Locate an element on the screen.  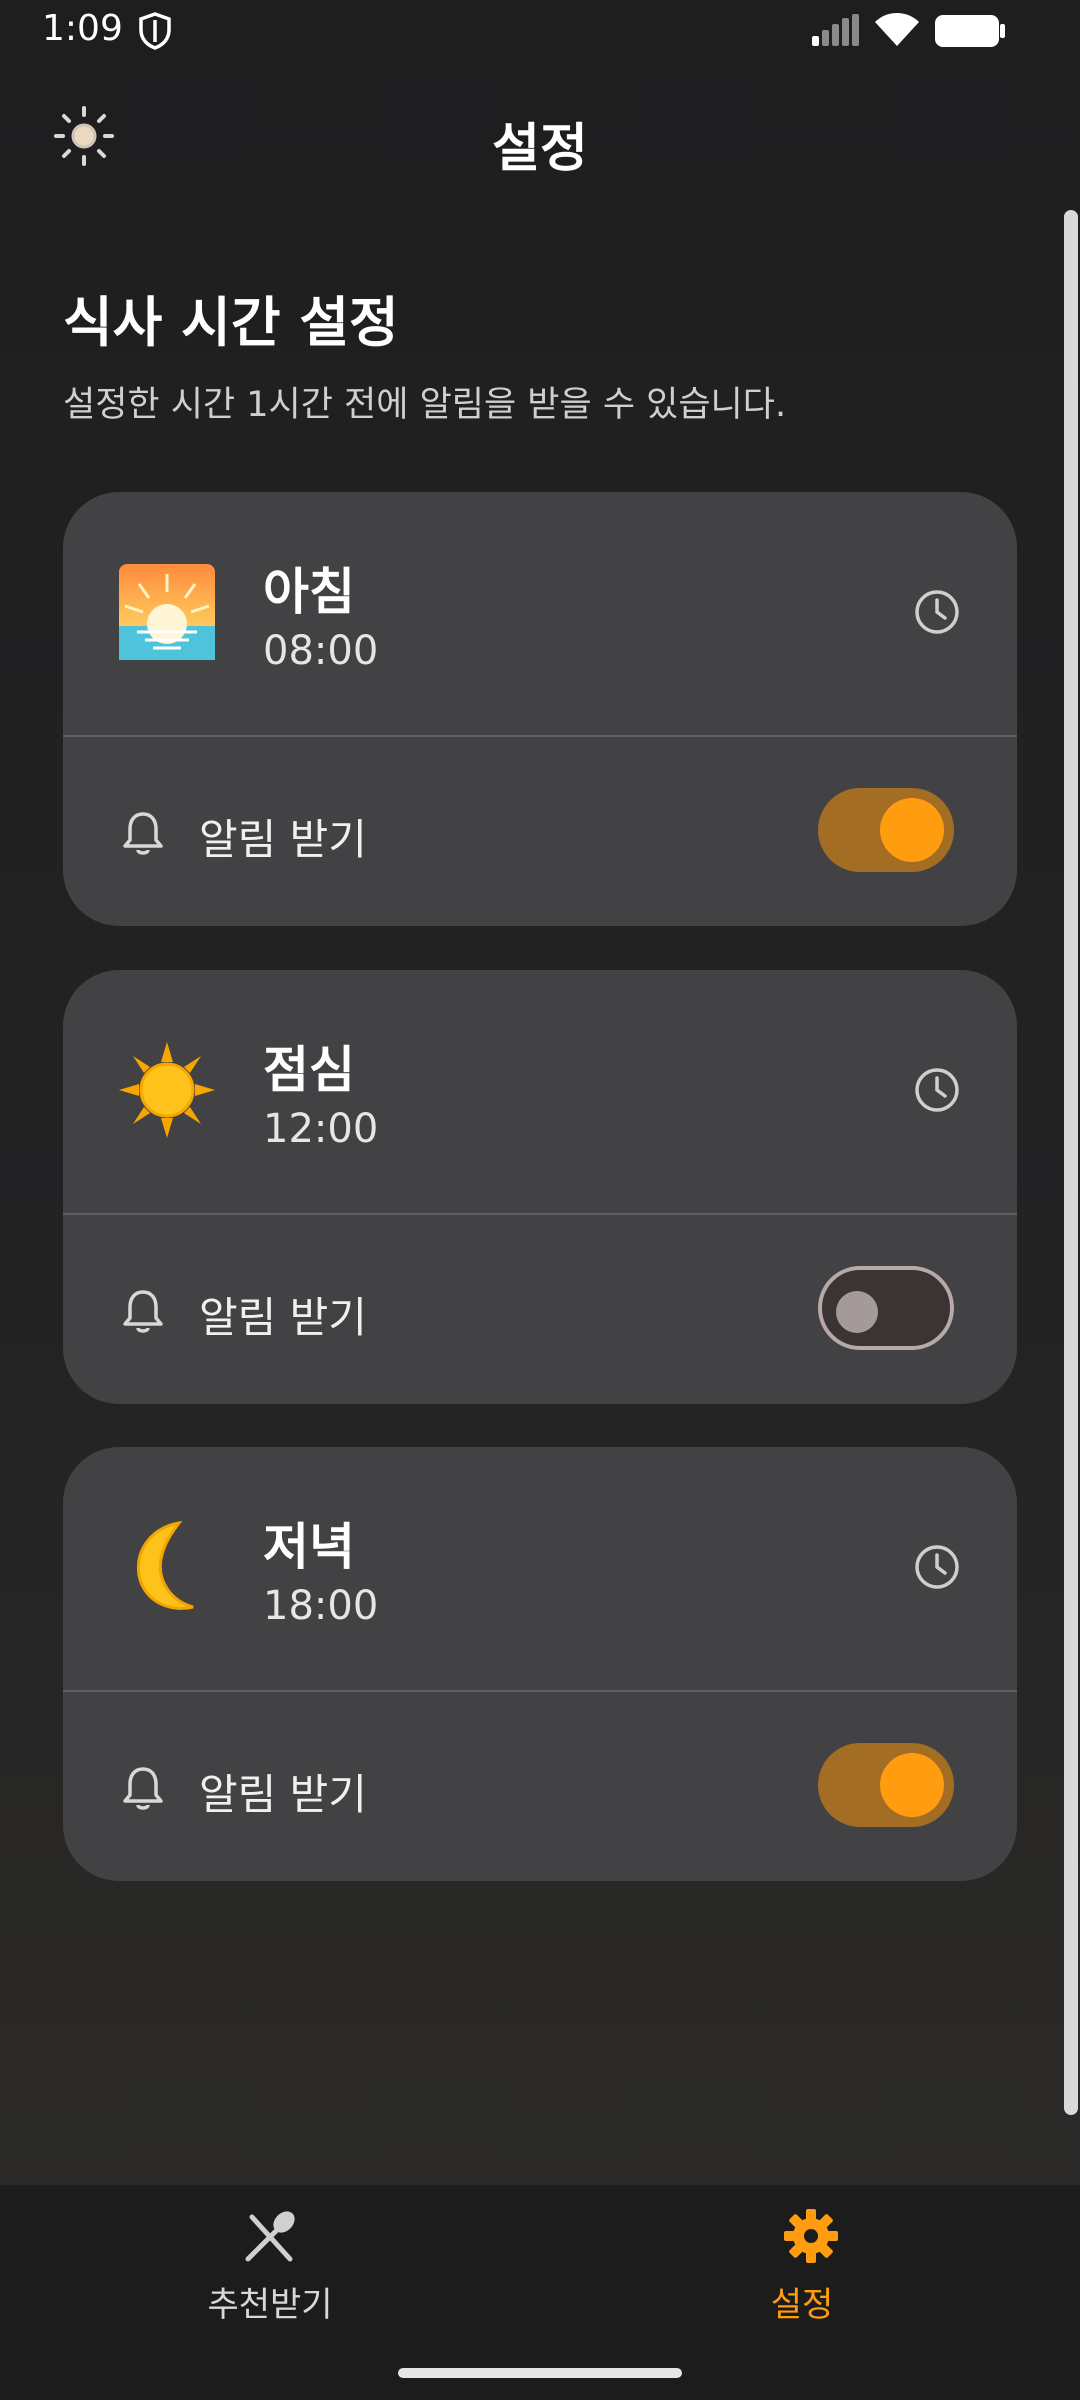
section-description: 설정한 시간 1시간 전에 알림을 받을 수 있습니다. is located at coordinates (425, 405).